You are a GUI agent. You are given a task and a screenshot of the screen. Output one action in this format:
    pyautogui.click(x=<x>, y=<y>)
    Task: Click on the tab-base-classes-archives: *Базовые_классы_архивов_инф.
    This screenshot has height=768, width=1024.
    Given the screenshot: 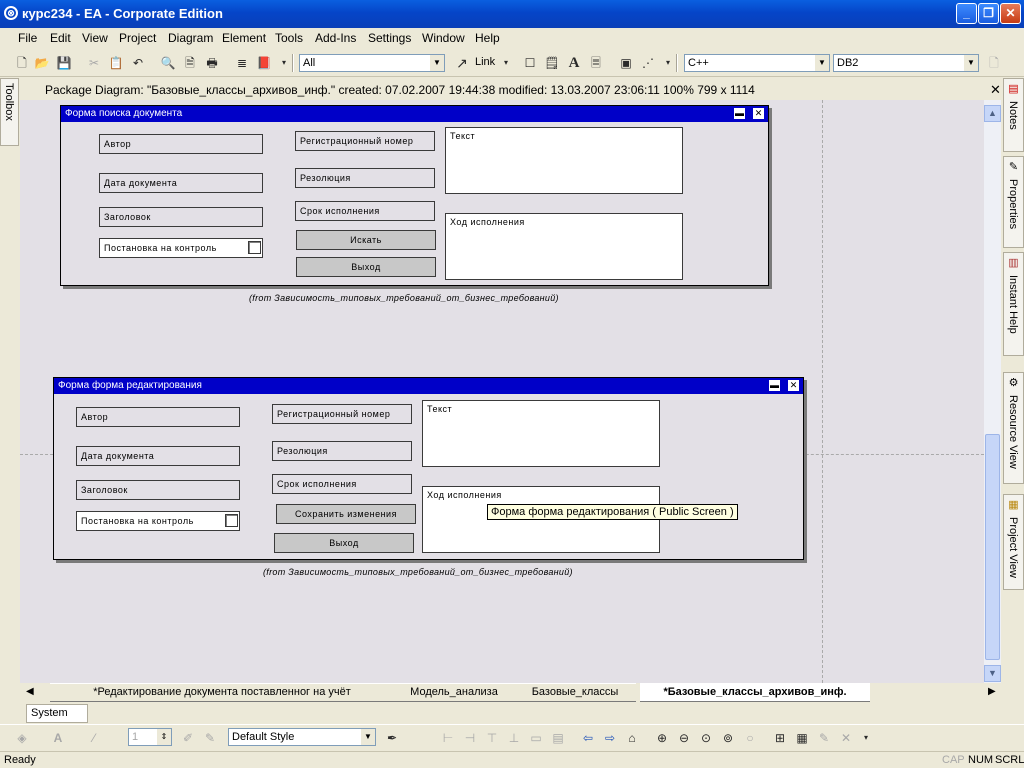 What is the action you would take?
    pyautogui.click(x=755, y=692)
    